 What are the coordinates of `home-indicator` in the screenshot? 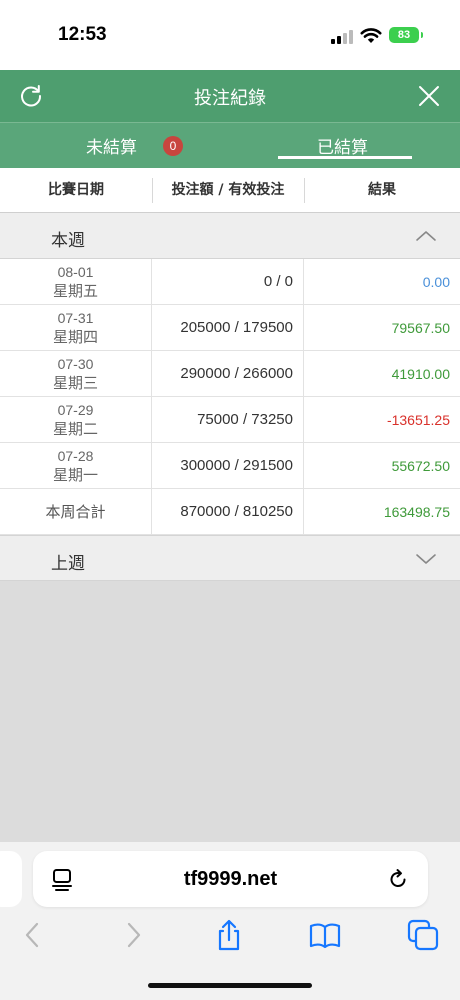 It's located at (230, 985).